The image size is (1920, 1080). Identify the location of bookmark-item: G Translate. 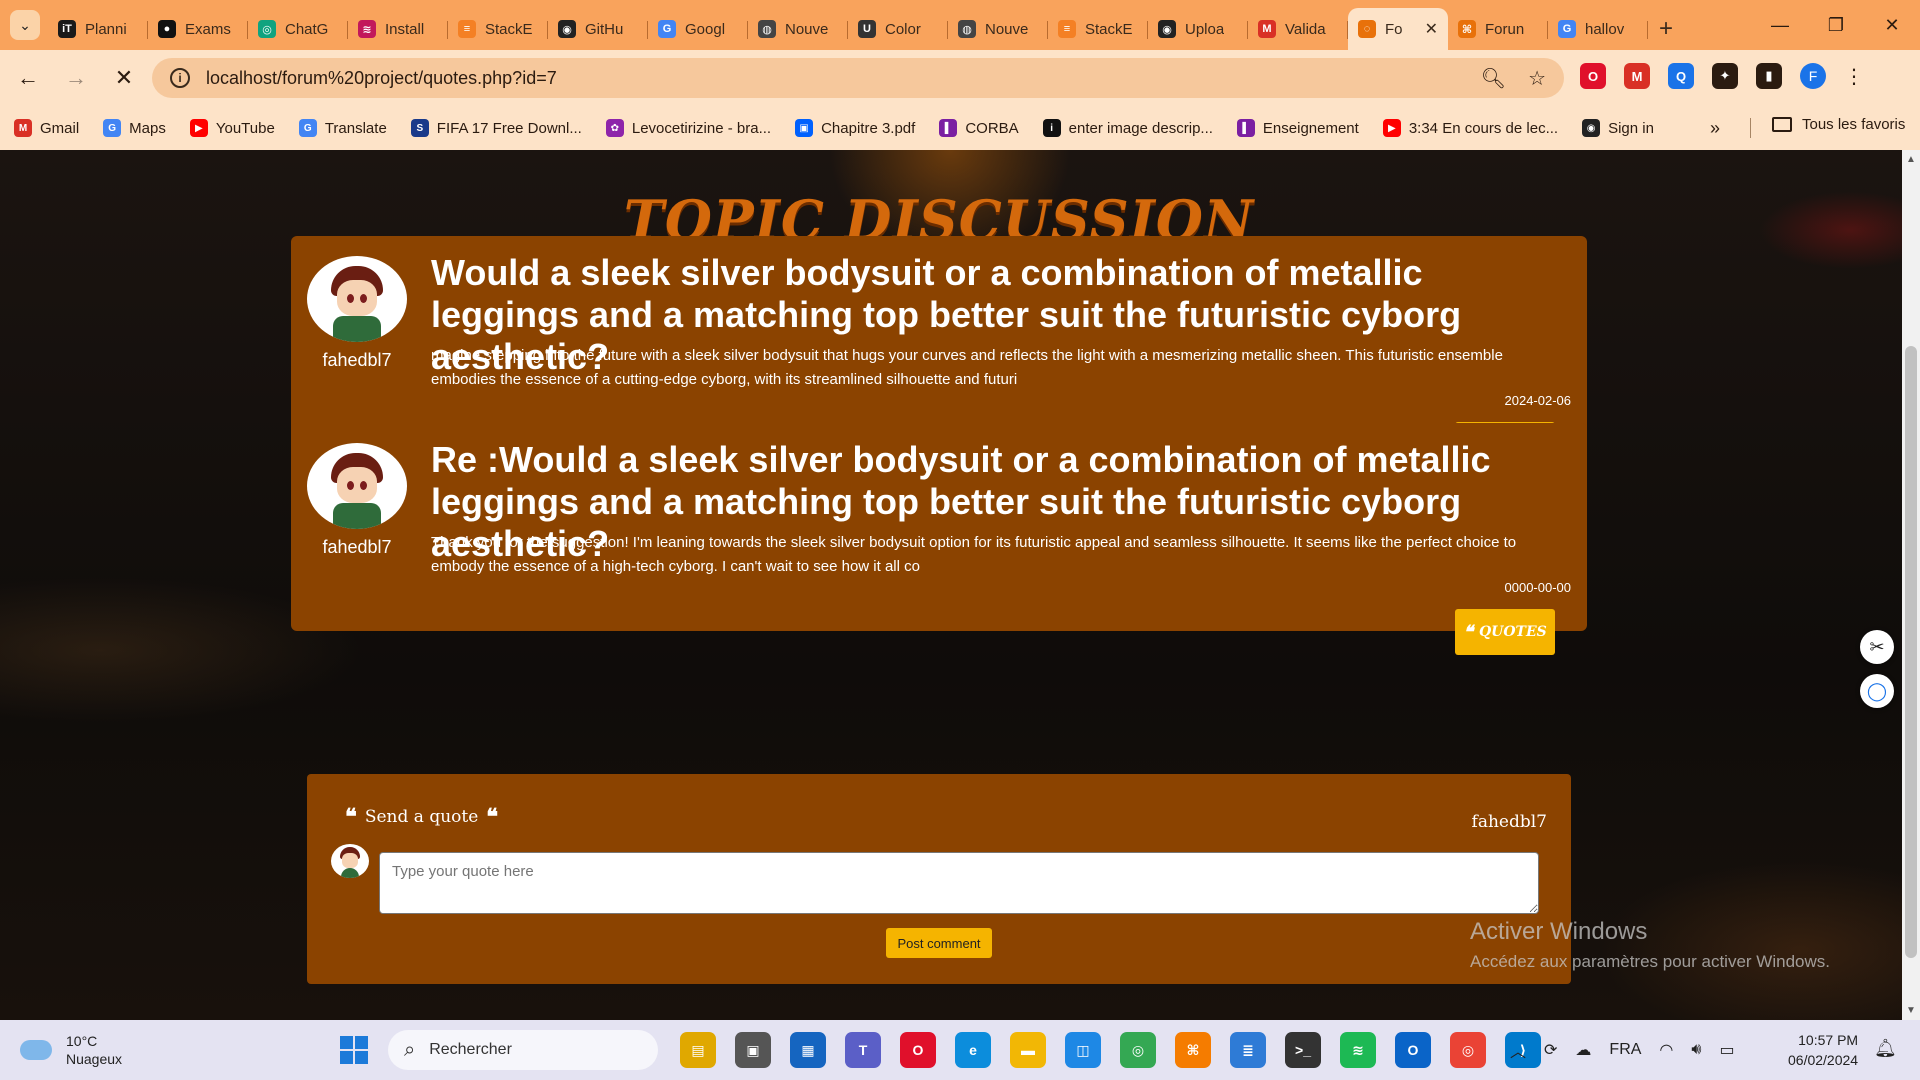
(342, 128).